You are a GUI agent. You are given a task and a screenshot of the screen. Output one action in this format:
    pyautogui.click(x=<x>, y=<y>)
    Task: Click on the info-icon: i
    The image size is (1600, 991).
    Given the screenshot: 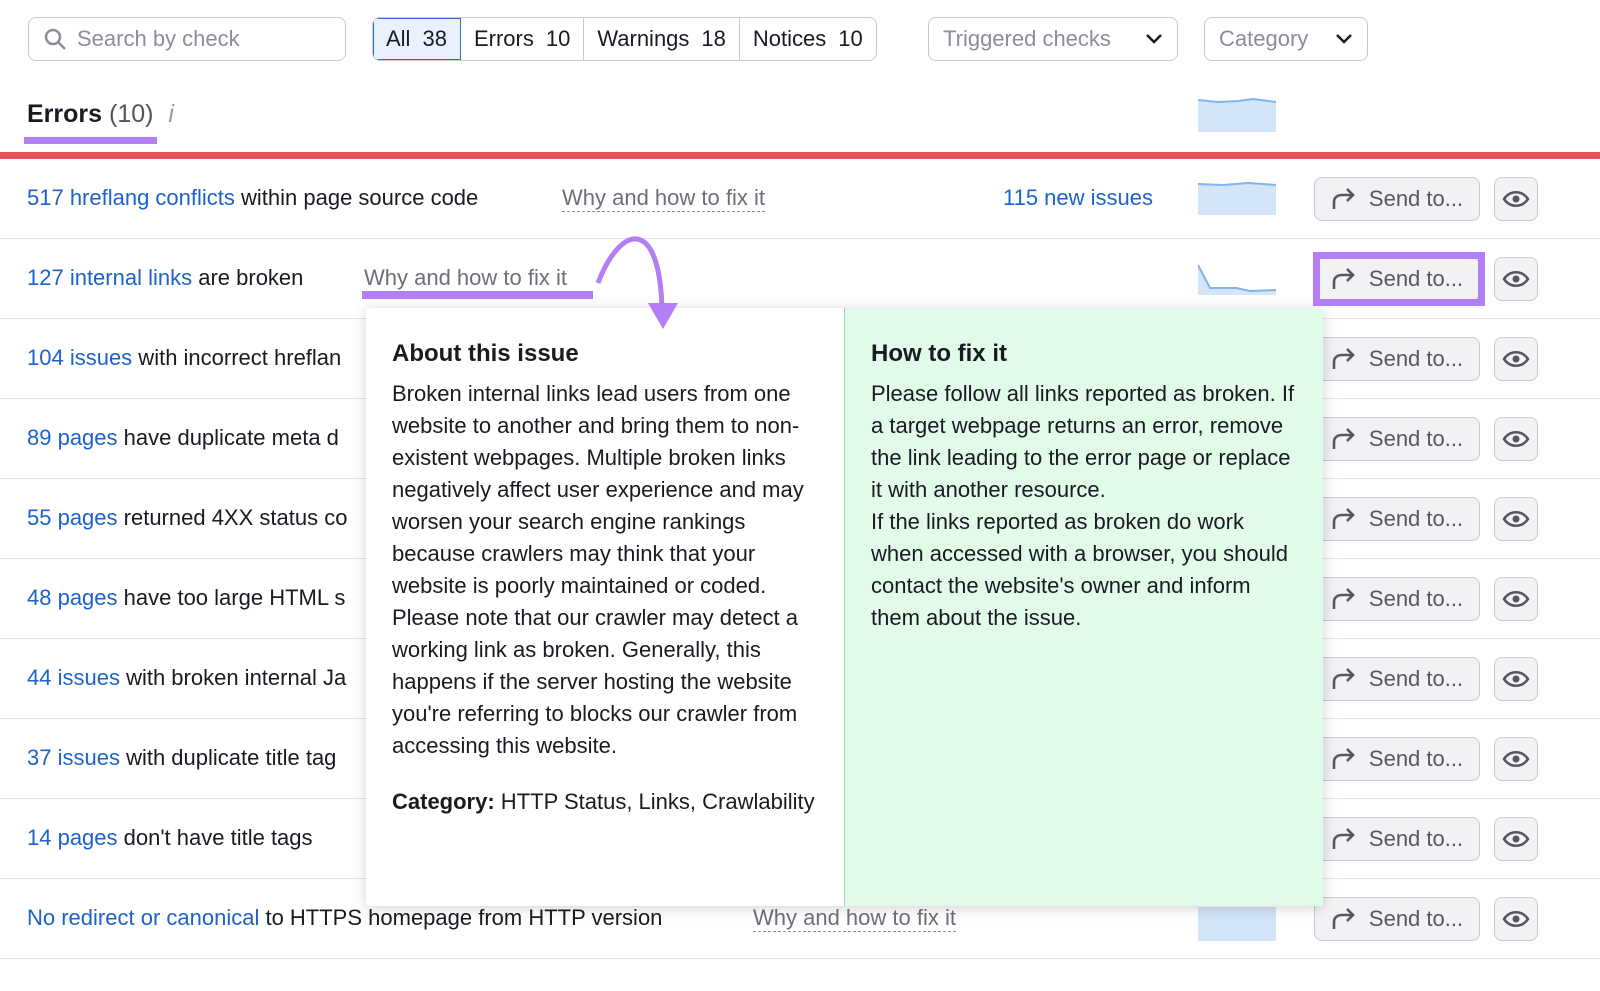 What is the action you would take?
    pyautogui.click(x=171, y=114)
    